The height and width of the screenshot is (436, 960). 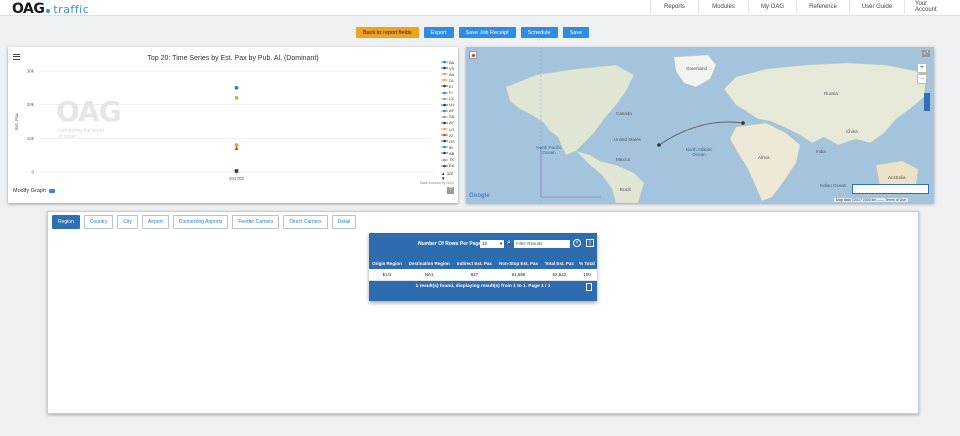 I want to click on map-zoom-out-button: −, so click(x=922, y=79).